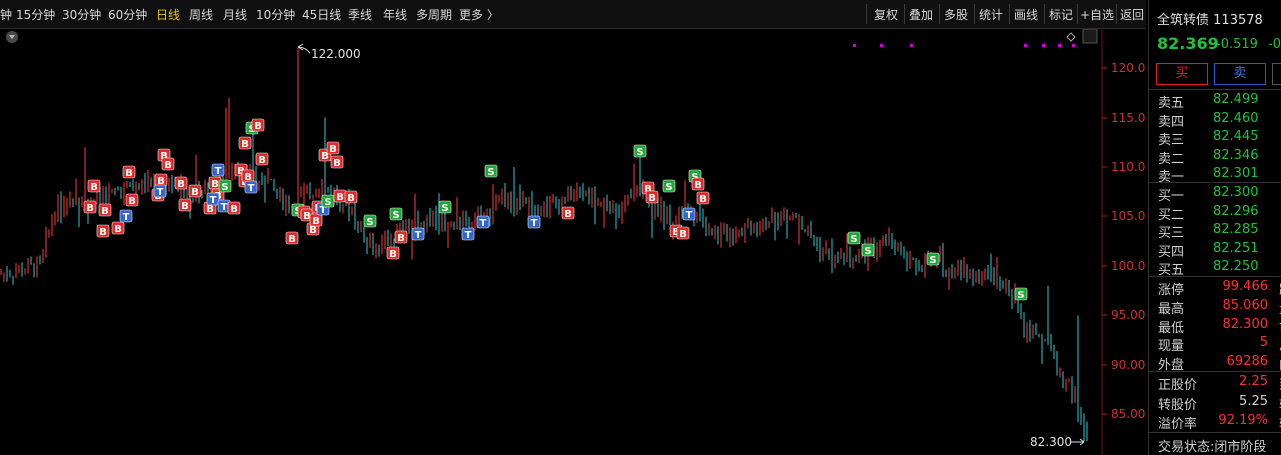 This screenshot has width=1281, height=455. What do you see at coordinates (1071, 37) in the screenshot?
I see `diamond-icon` at bounding box center [1071, 37].